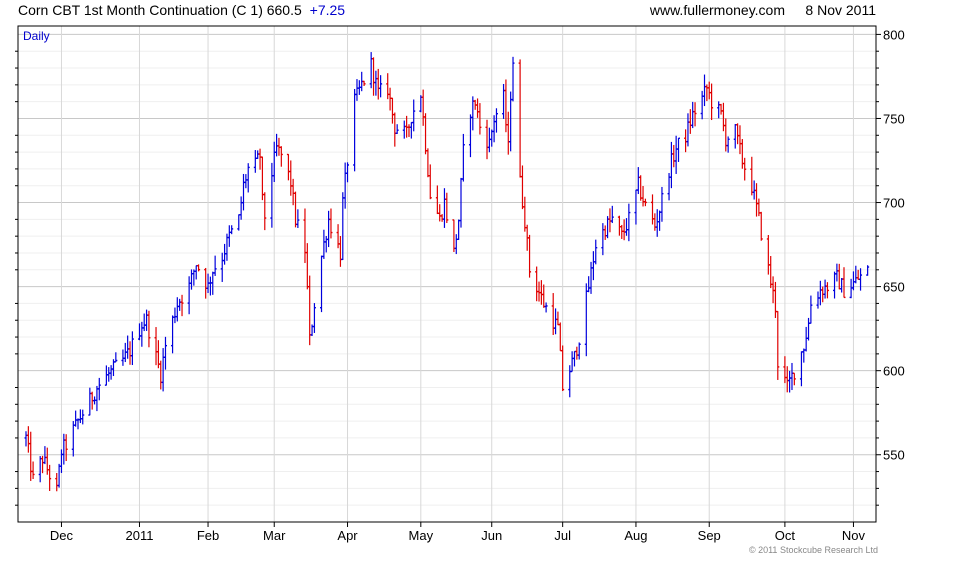  Describe the element at coordinates (840, 10) in the screenshot. I see `date-label: 8 Nov 2011` at that location.